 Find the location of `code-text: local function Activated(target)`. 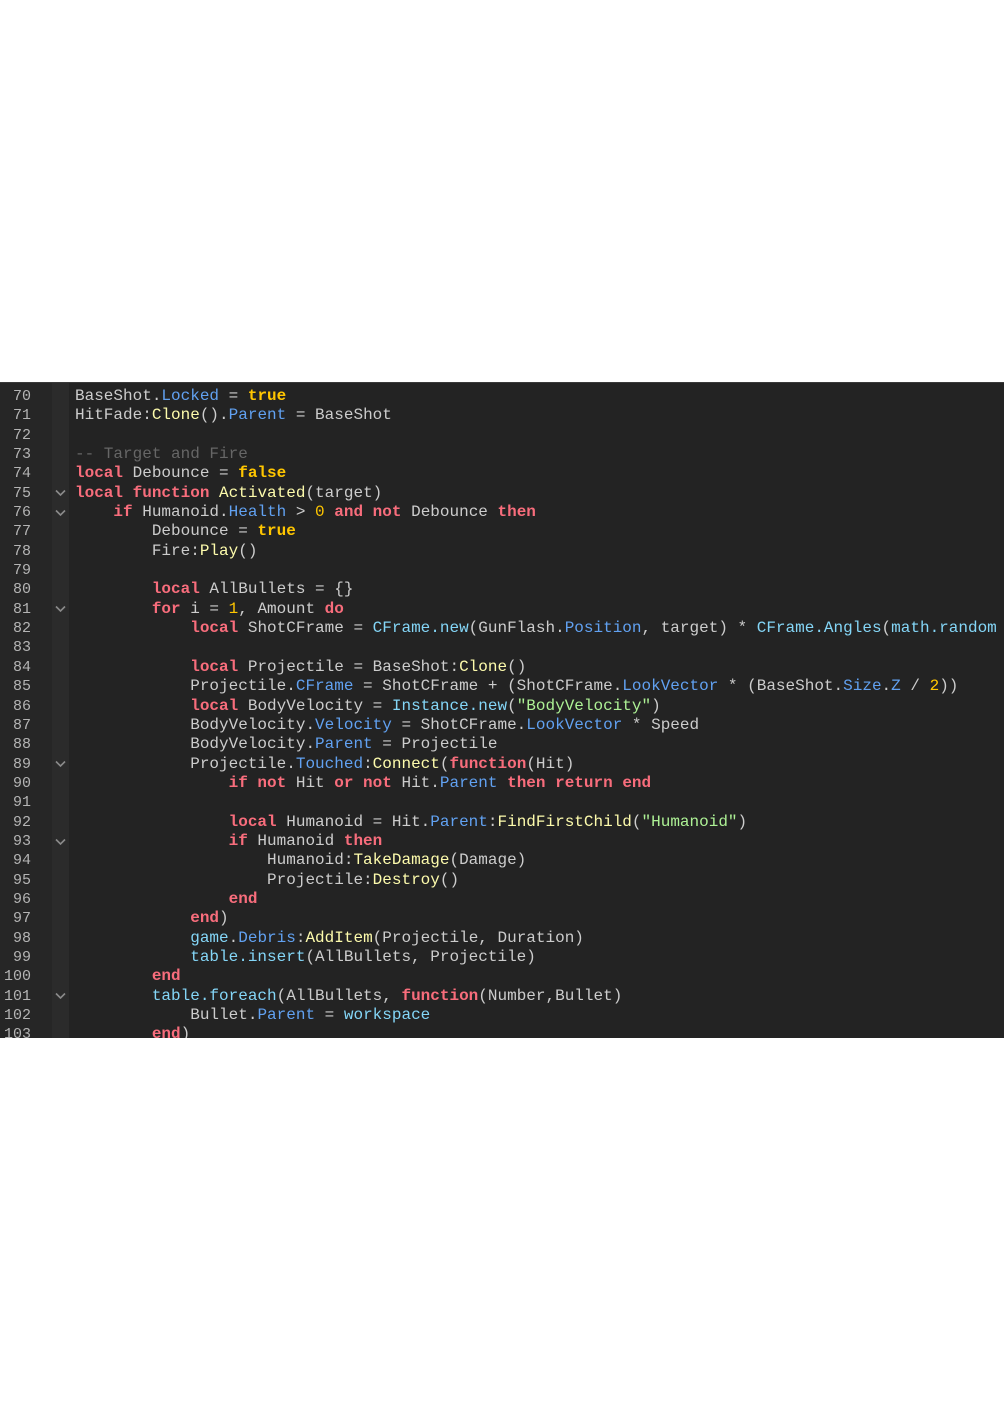

code-text: local function Activated(target) is located at coordinates (228, 493).